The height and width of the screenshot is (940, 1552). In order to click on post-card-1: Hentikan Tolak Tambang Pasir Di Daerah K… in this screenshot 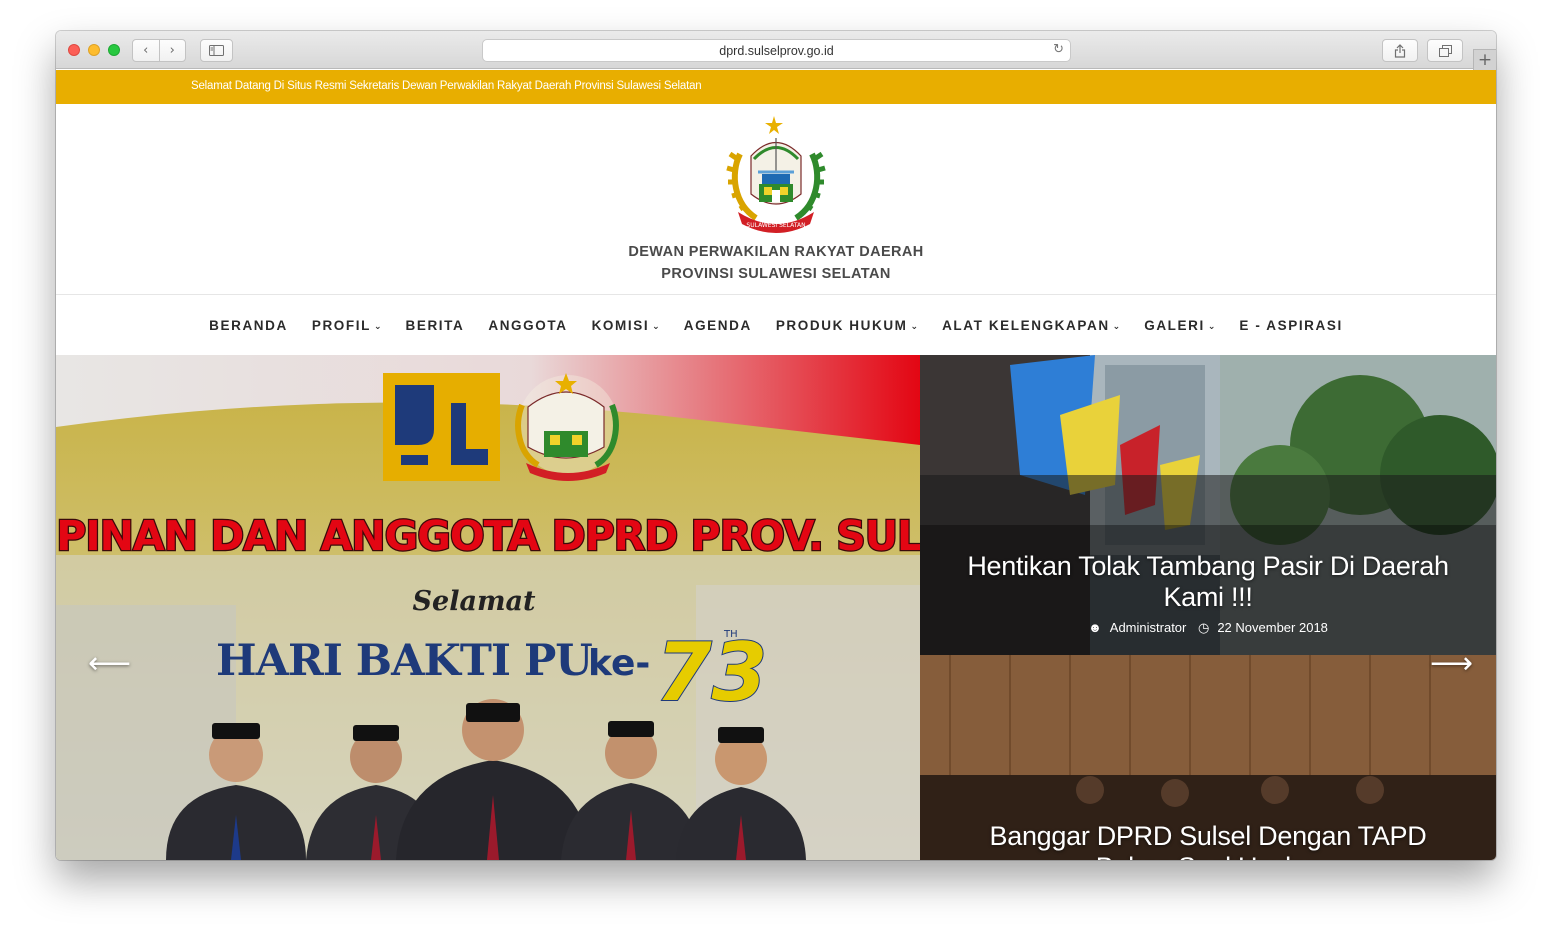, I will do `click(1208, 505)`.